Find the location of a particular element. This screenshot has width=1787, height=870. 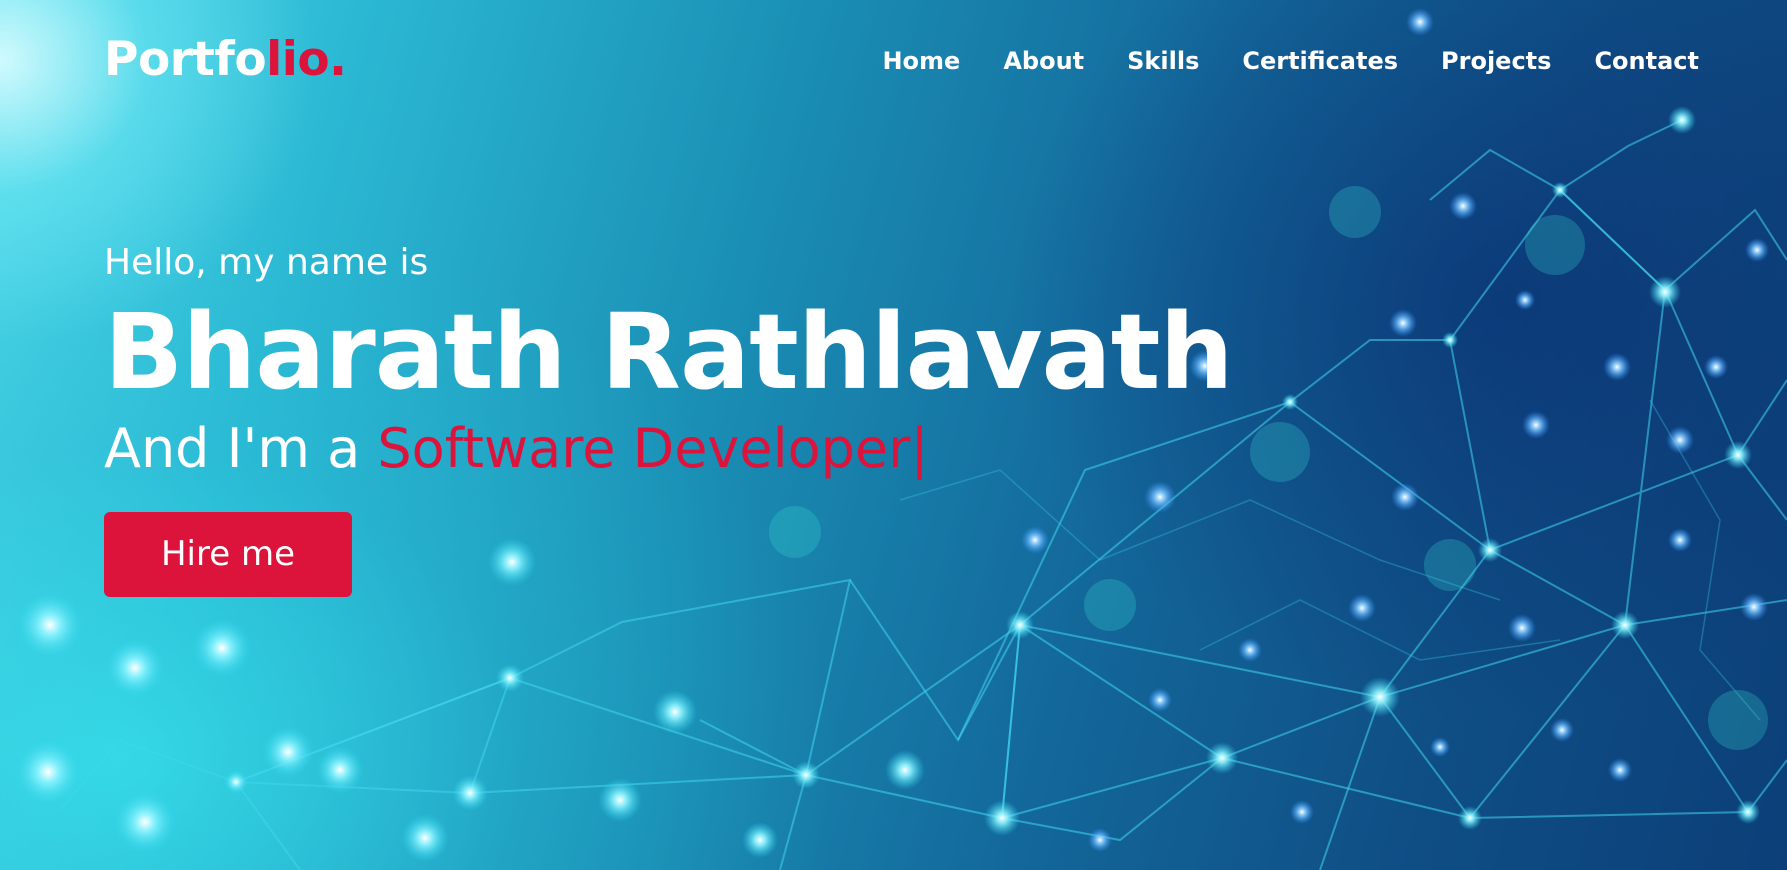

hero-role: And I'm a Software Developer| is located at coordinates (668, 449).